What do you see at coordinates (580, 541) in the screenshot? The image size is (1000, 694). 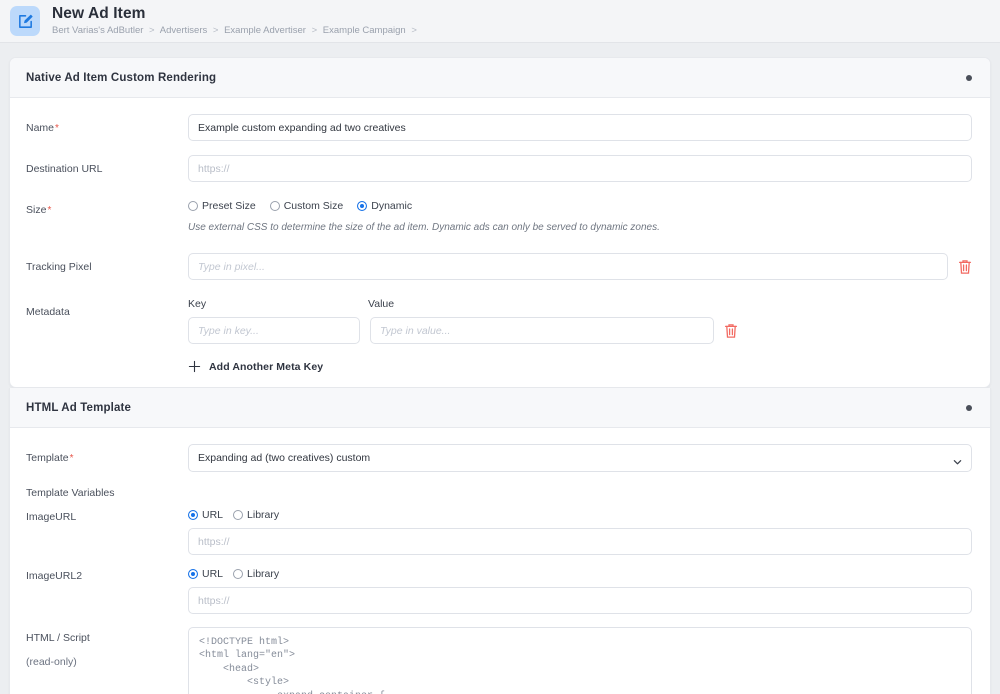 I see `image-url-input` at bounding box center [580, 541].